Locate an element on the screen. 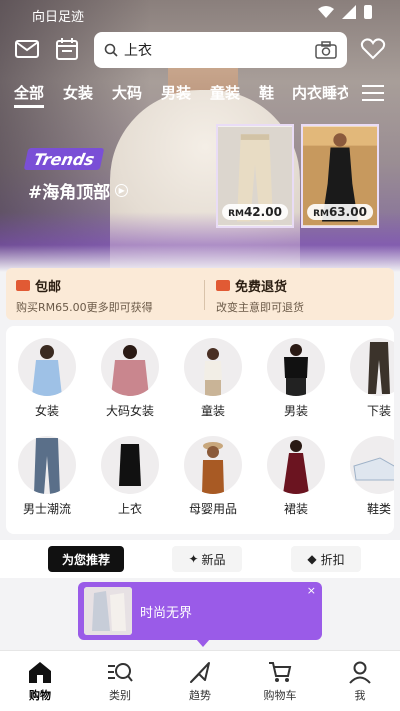 The height and width of the screenshot is (711, 400). profile-icon is located at coordinates (360, 672).